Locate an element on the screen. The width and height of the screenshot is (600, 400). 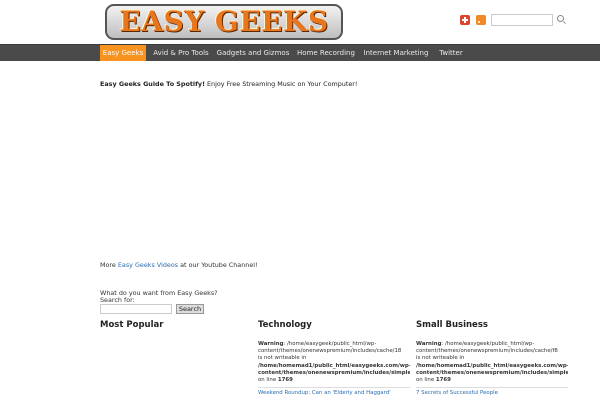
small-business-heading: Small Business is located at coordinates (452, 325).